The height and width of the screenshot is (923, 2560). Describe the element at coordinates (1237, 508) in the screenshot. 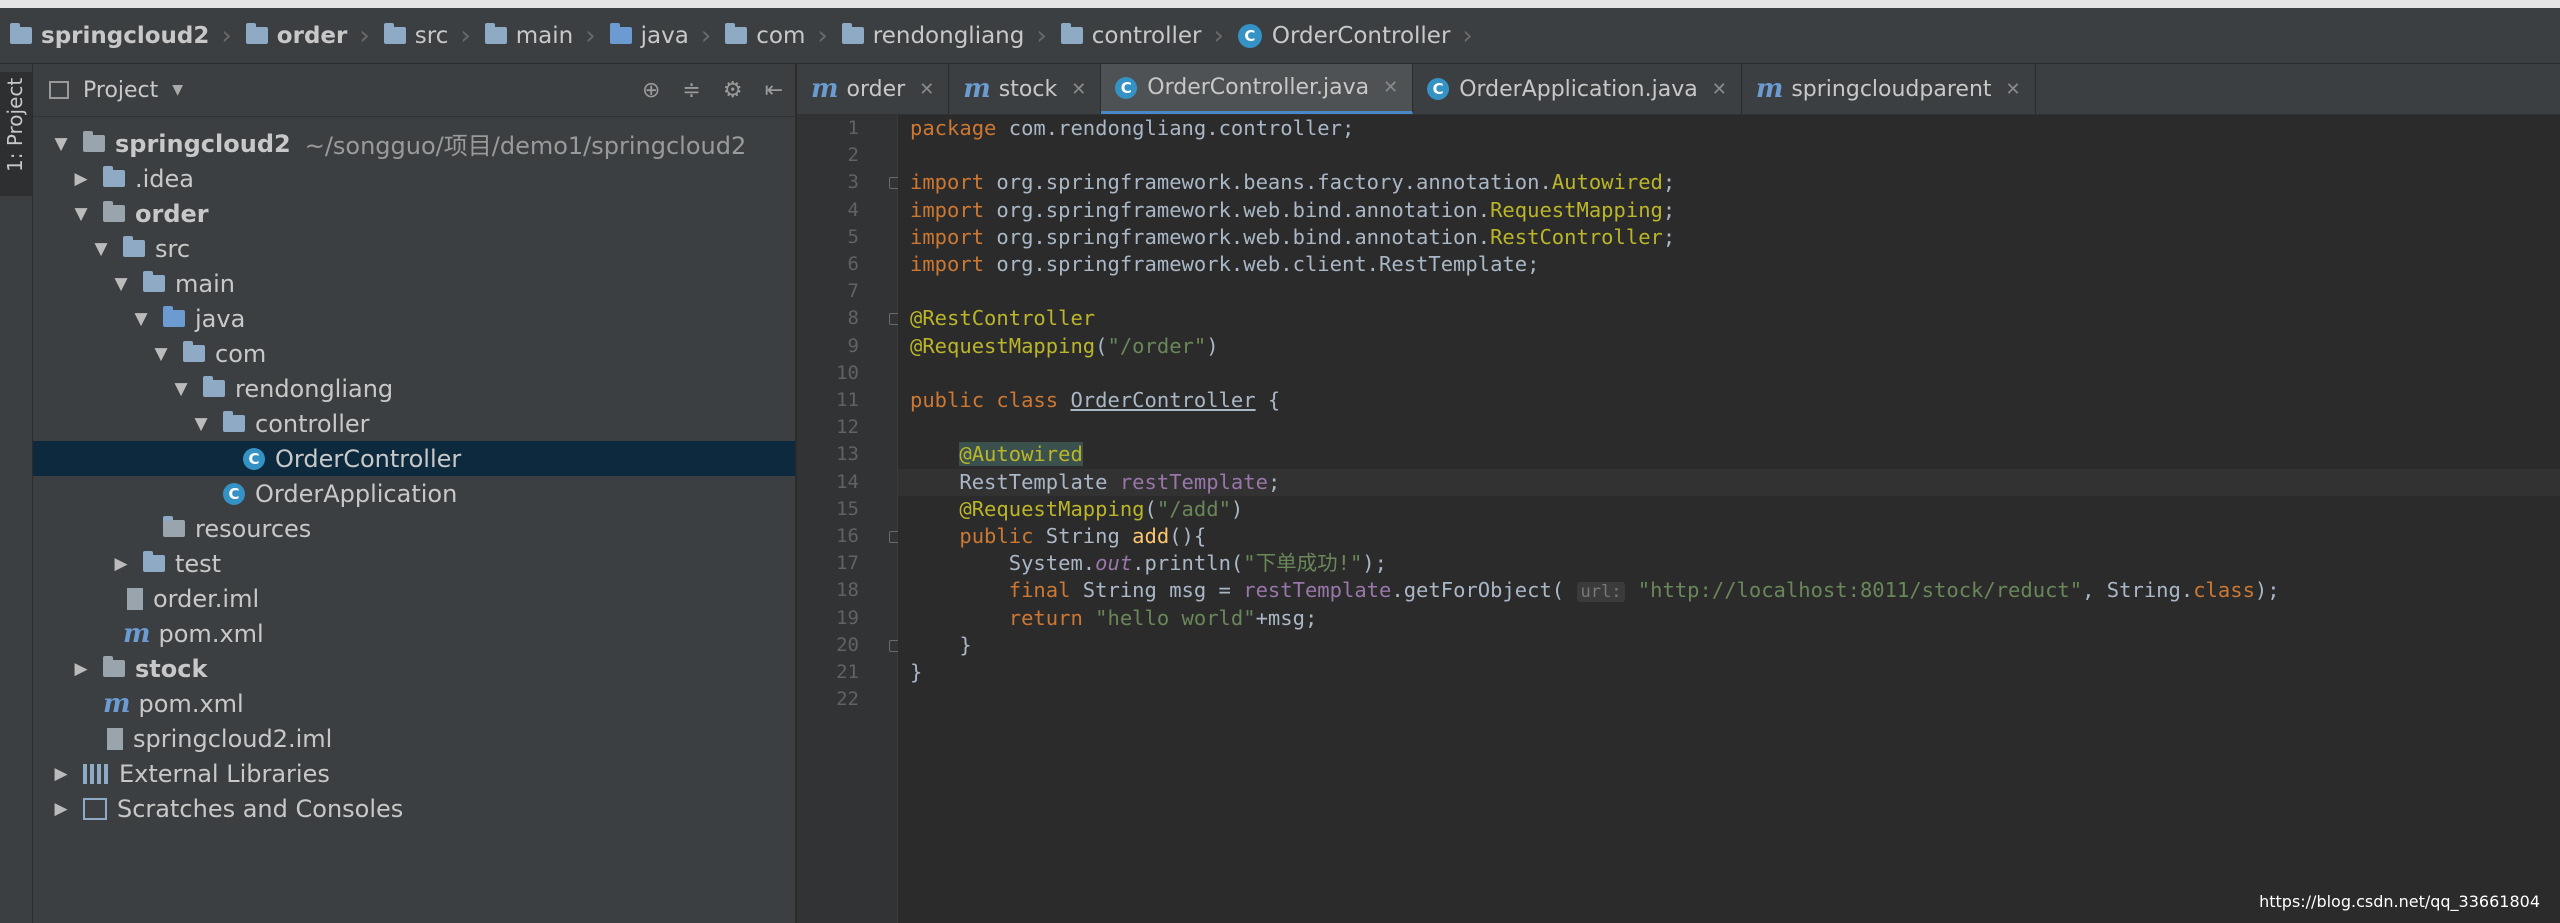

I see `code-token: )` at that location.